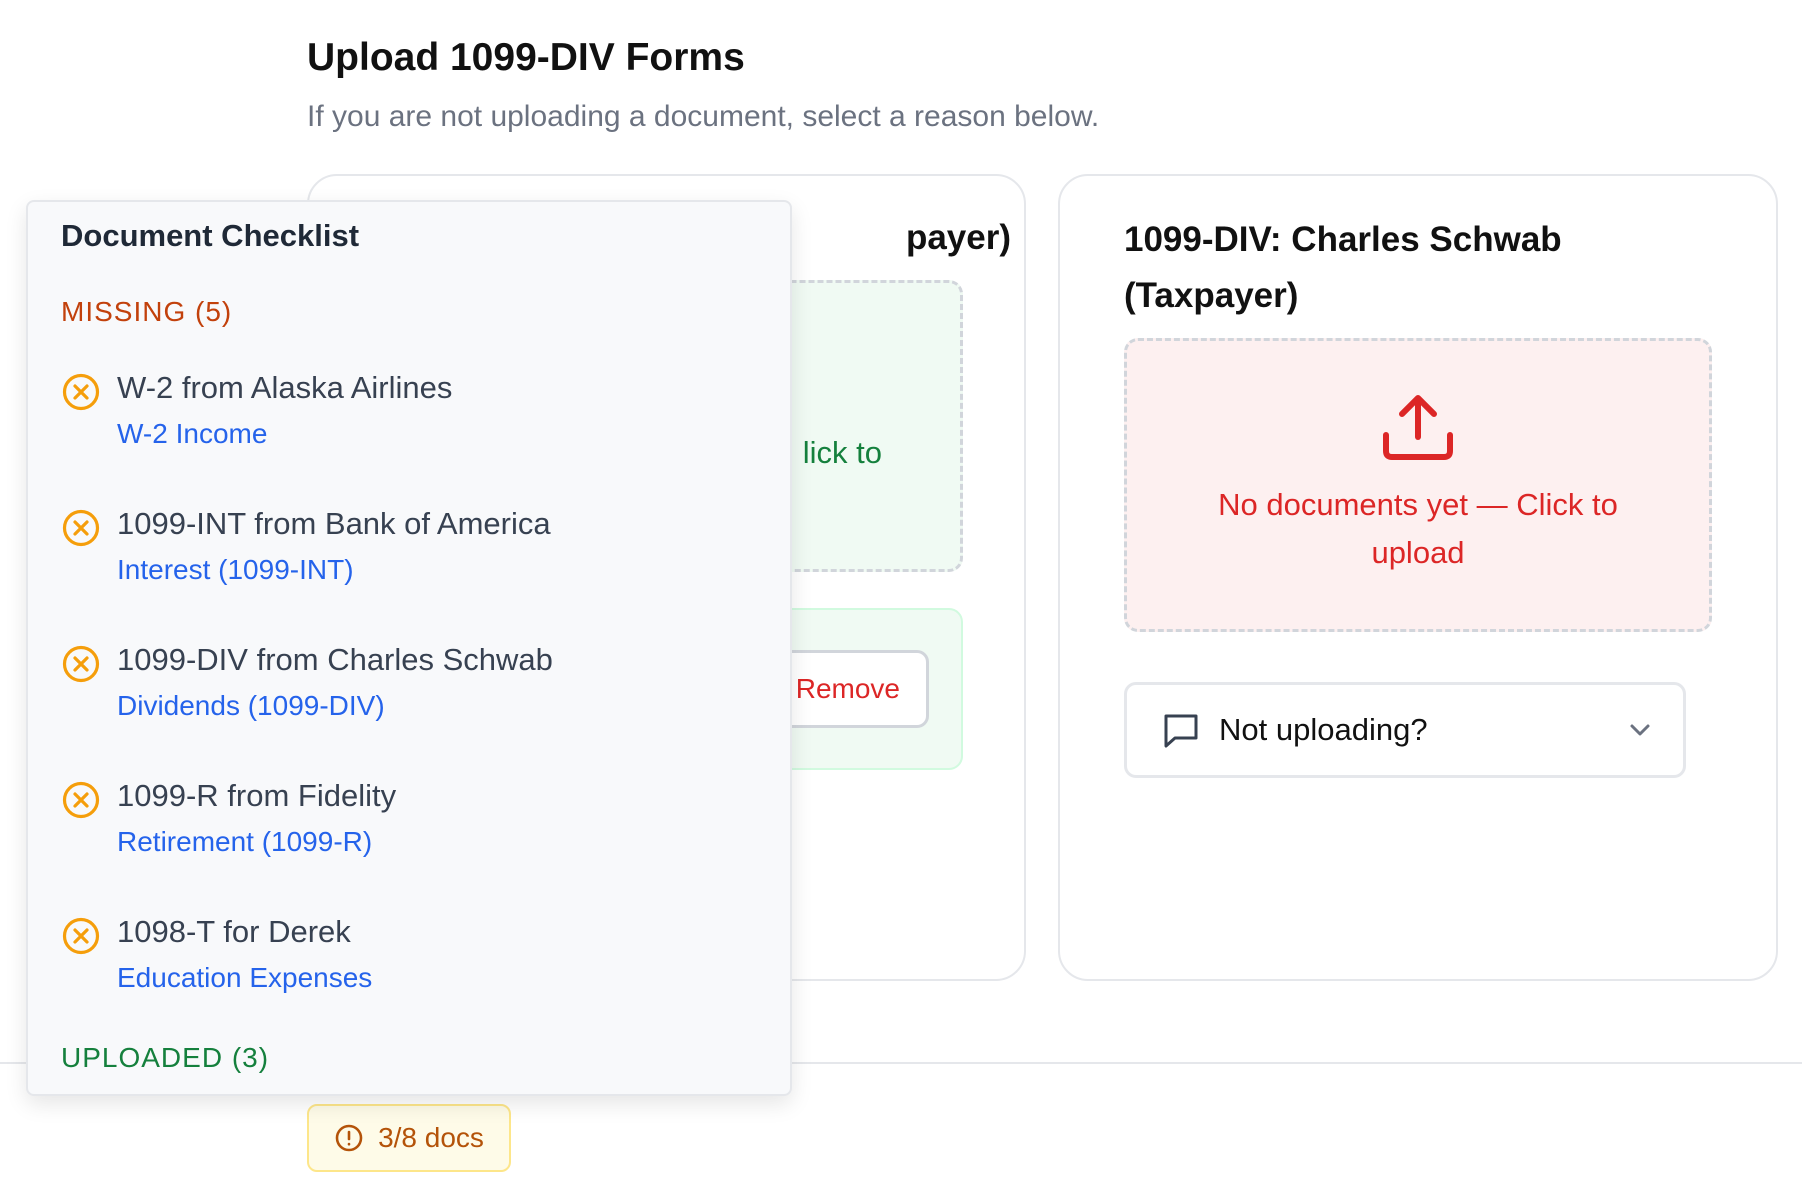  I want to click on item-category-link: Retirement (1099-R), so click(244, 842).